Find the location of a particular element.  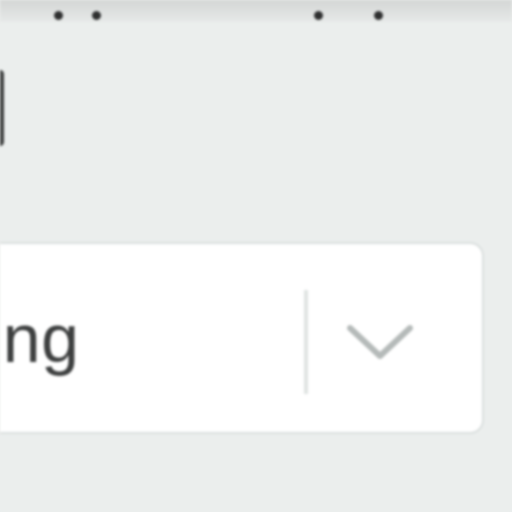

field-label-below is located at coordinates (45, 501).